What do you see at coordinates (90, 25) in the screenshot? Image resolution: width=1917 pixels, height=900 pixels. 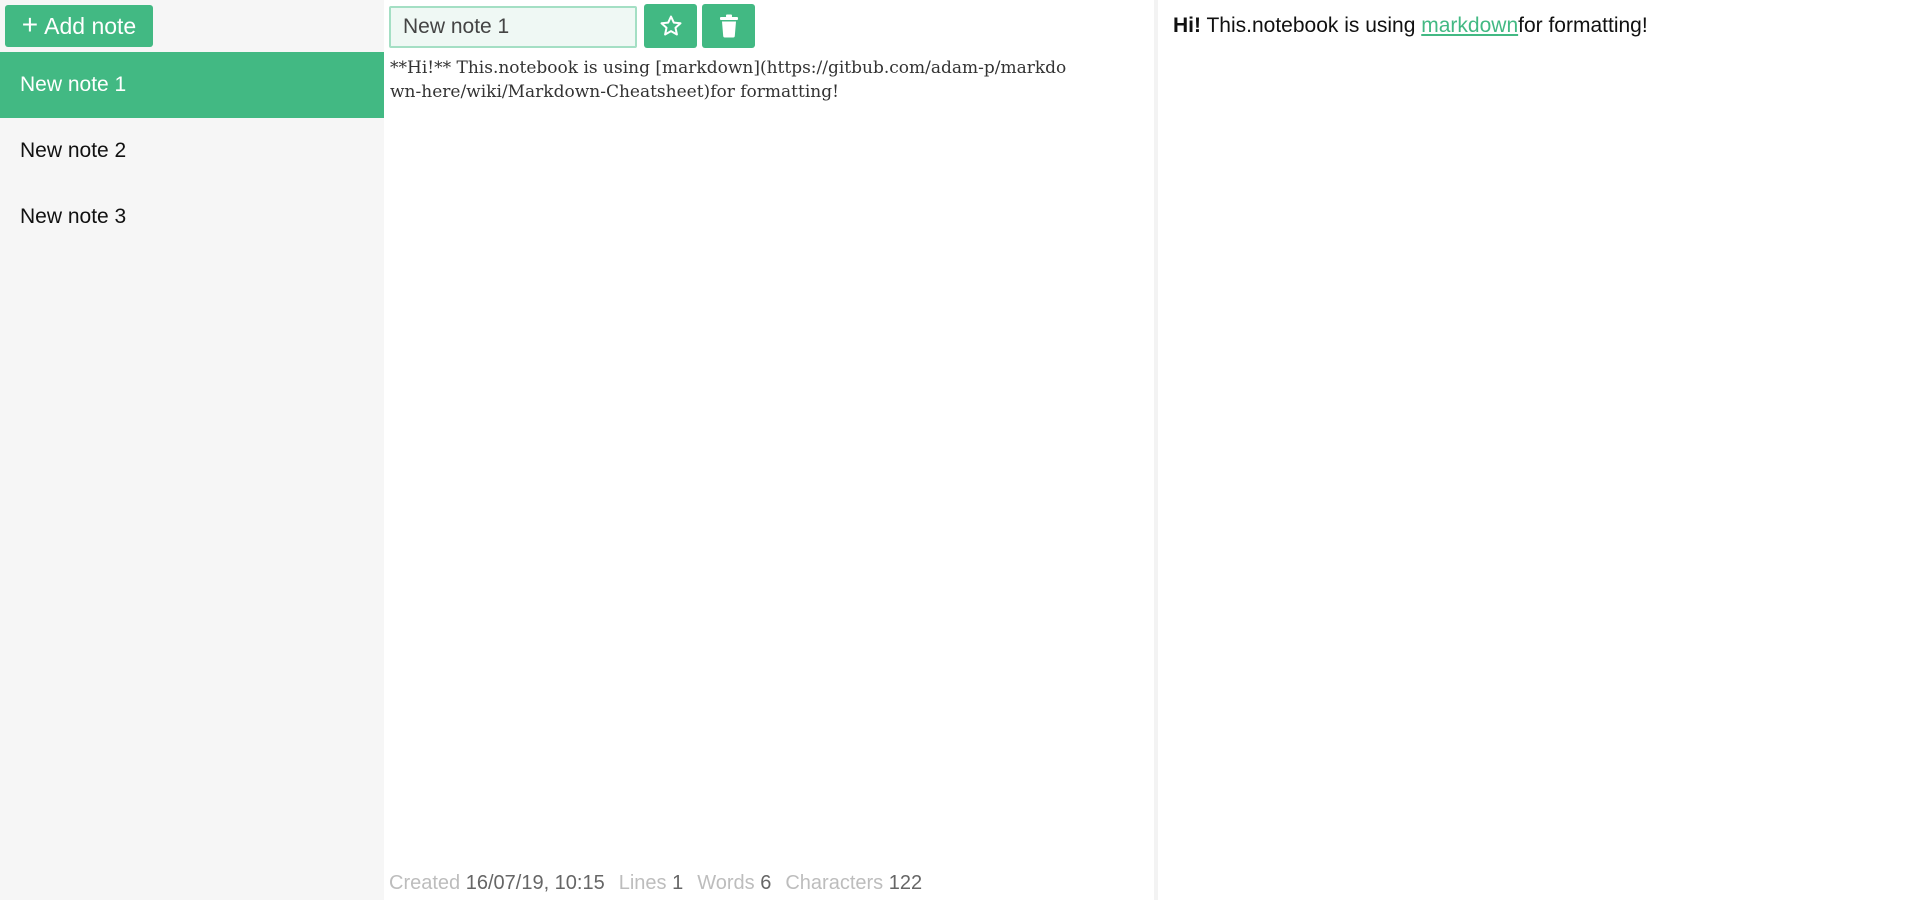 I see `add-note-label: Add note` at bounding box center [90, 25].